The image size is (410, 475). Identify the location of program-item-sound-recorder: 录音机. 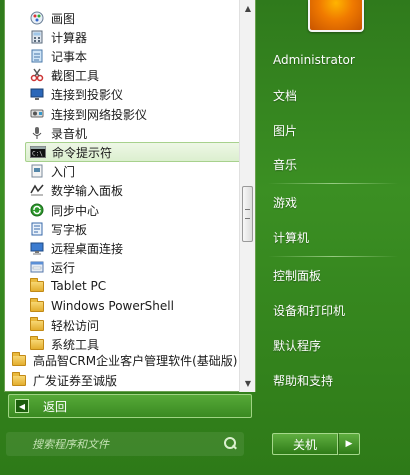
(133, 133).